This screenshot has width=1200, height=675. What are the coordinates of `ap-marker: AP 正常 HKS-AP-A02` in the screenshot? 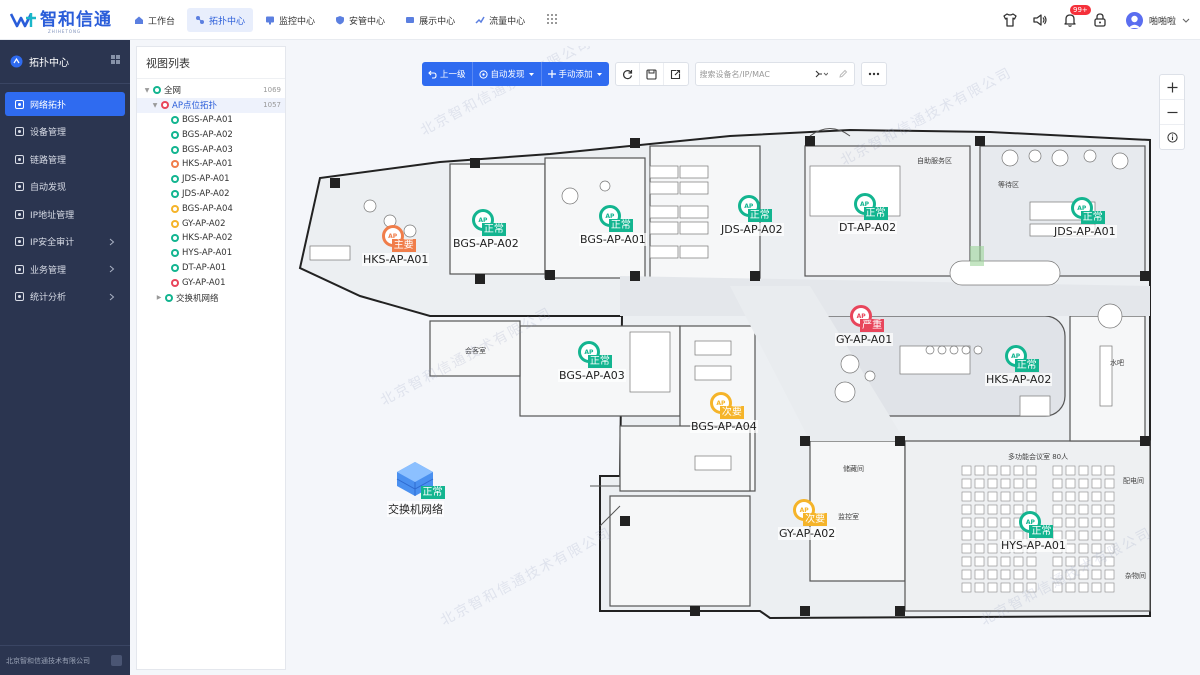 It's located at (1019, 365).